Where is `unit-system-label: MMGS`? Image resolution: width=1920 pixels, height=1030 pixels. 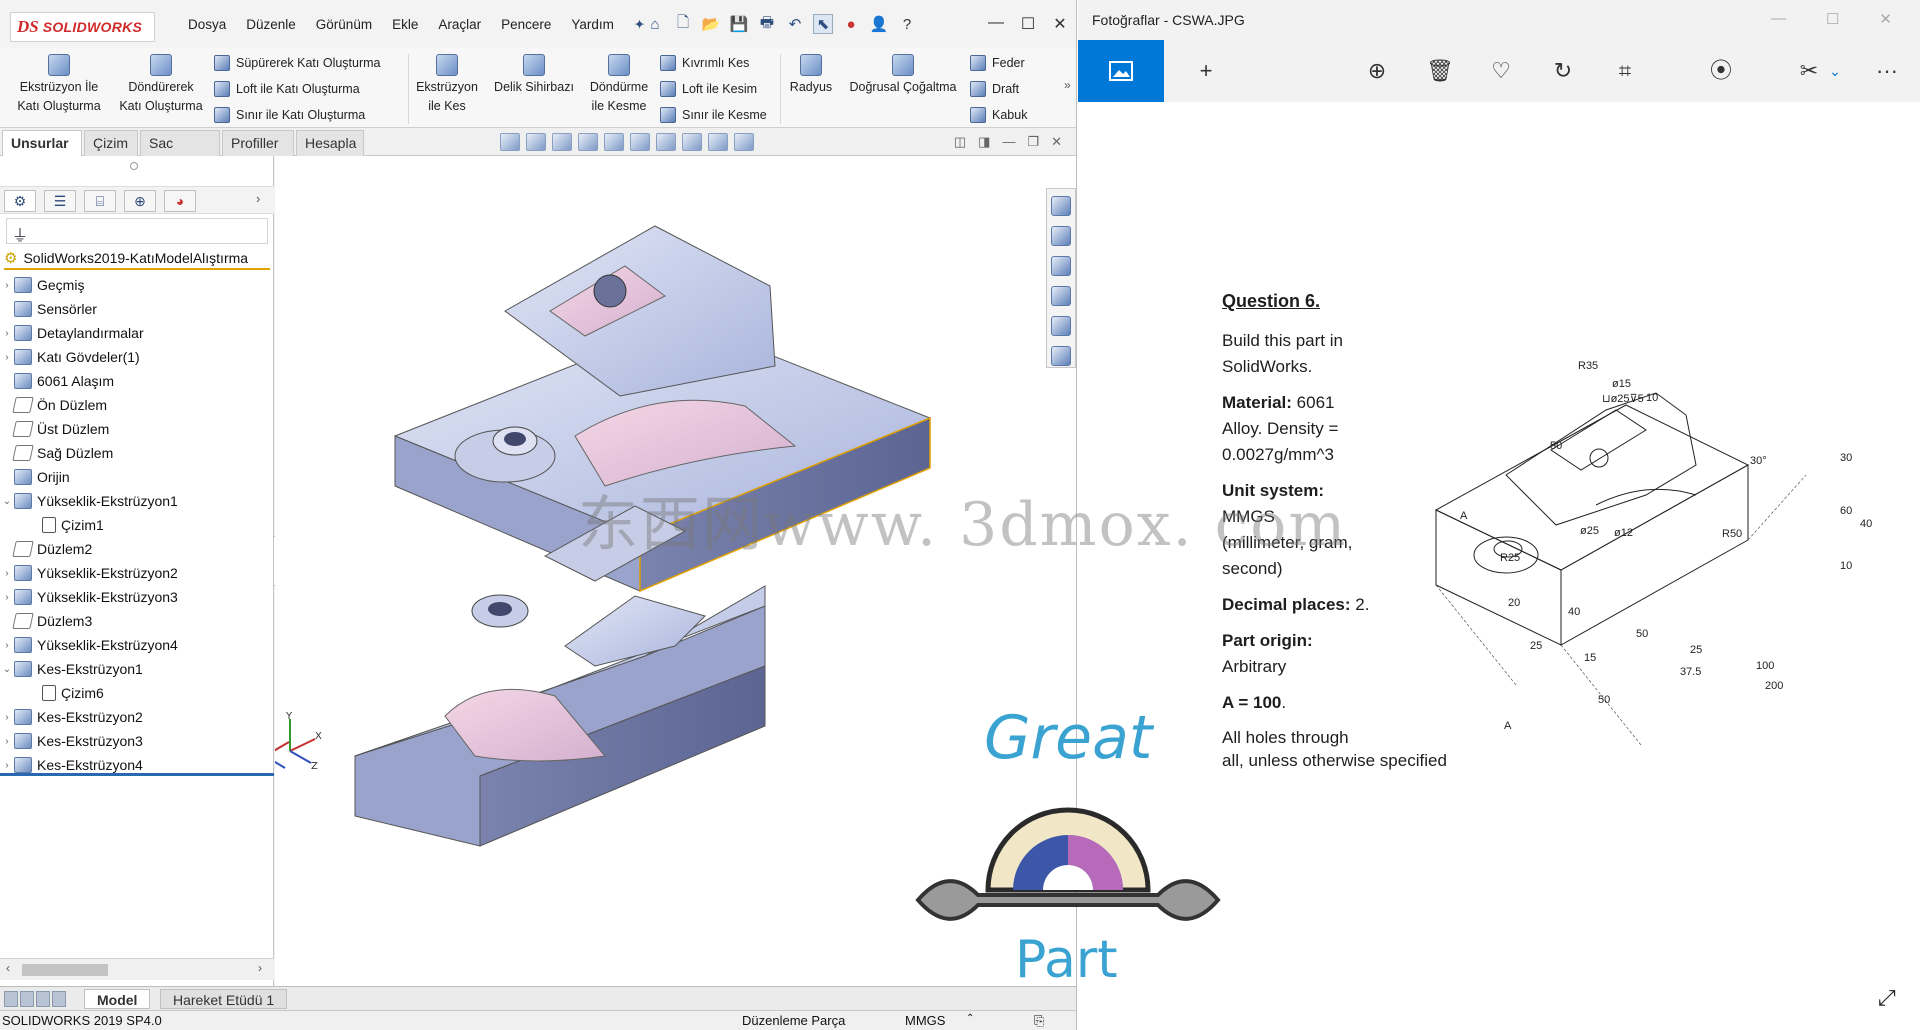 unit-system-label: MMGS is located at coordinates (925, 1020).